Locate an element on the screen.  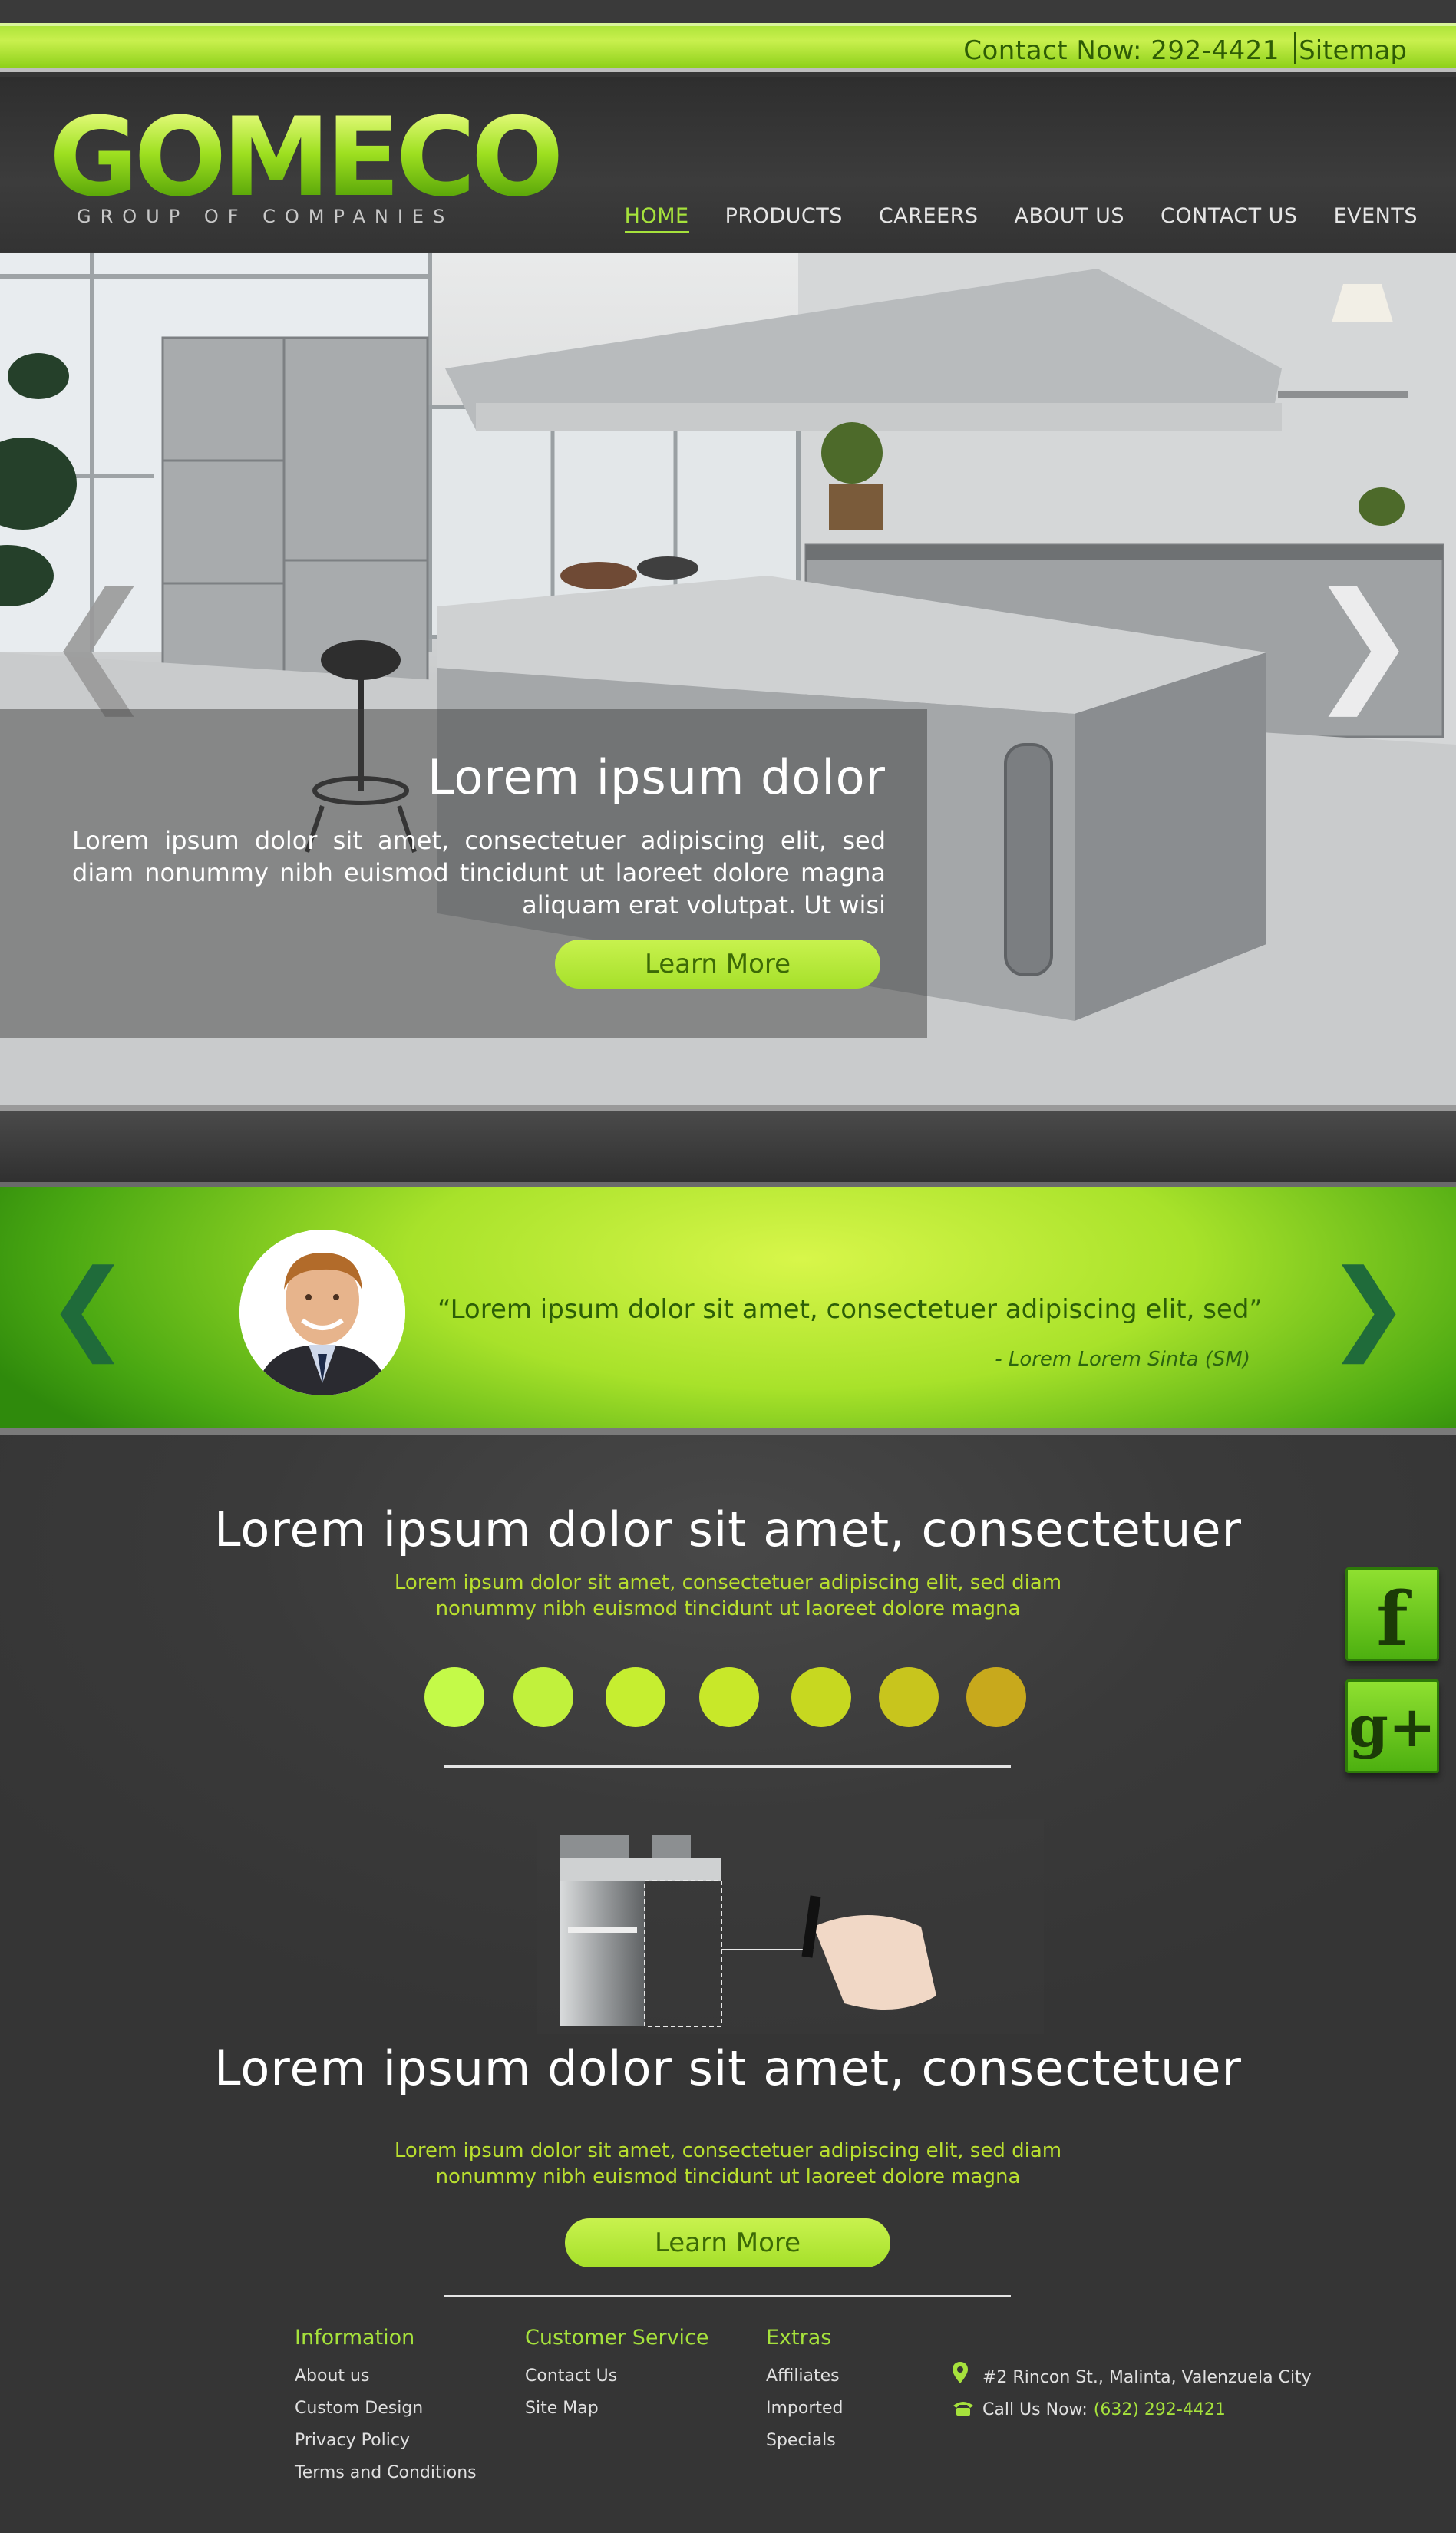
hero-prev-arrow-icon: ❮ is located at coordinates (99, 641).